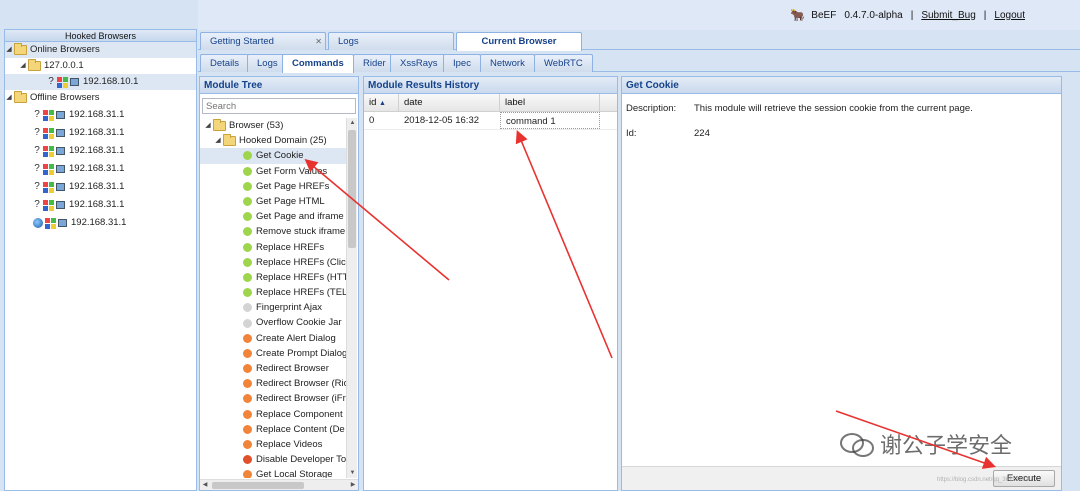 Image resolution: width=1080 pixels, height=491 pixels. I want to click on module-item: Create Alert Dialog, so click(273, 338).